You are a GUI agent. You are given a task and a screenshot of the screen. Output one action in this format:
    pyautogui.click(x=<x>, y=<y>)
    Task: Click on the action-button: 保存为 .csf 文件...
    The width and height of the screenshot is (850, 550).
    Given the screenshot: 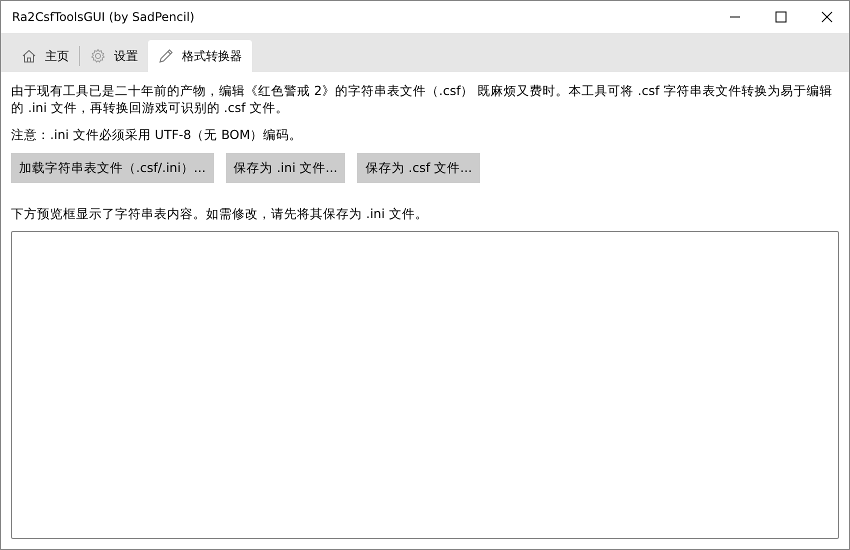 What is the action you would take?
    pyautogui.click(x=418, y=168)
    